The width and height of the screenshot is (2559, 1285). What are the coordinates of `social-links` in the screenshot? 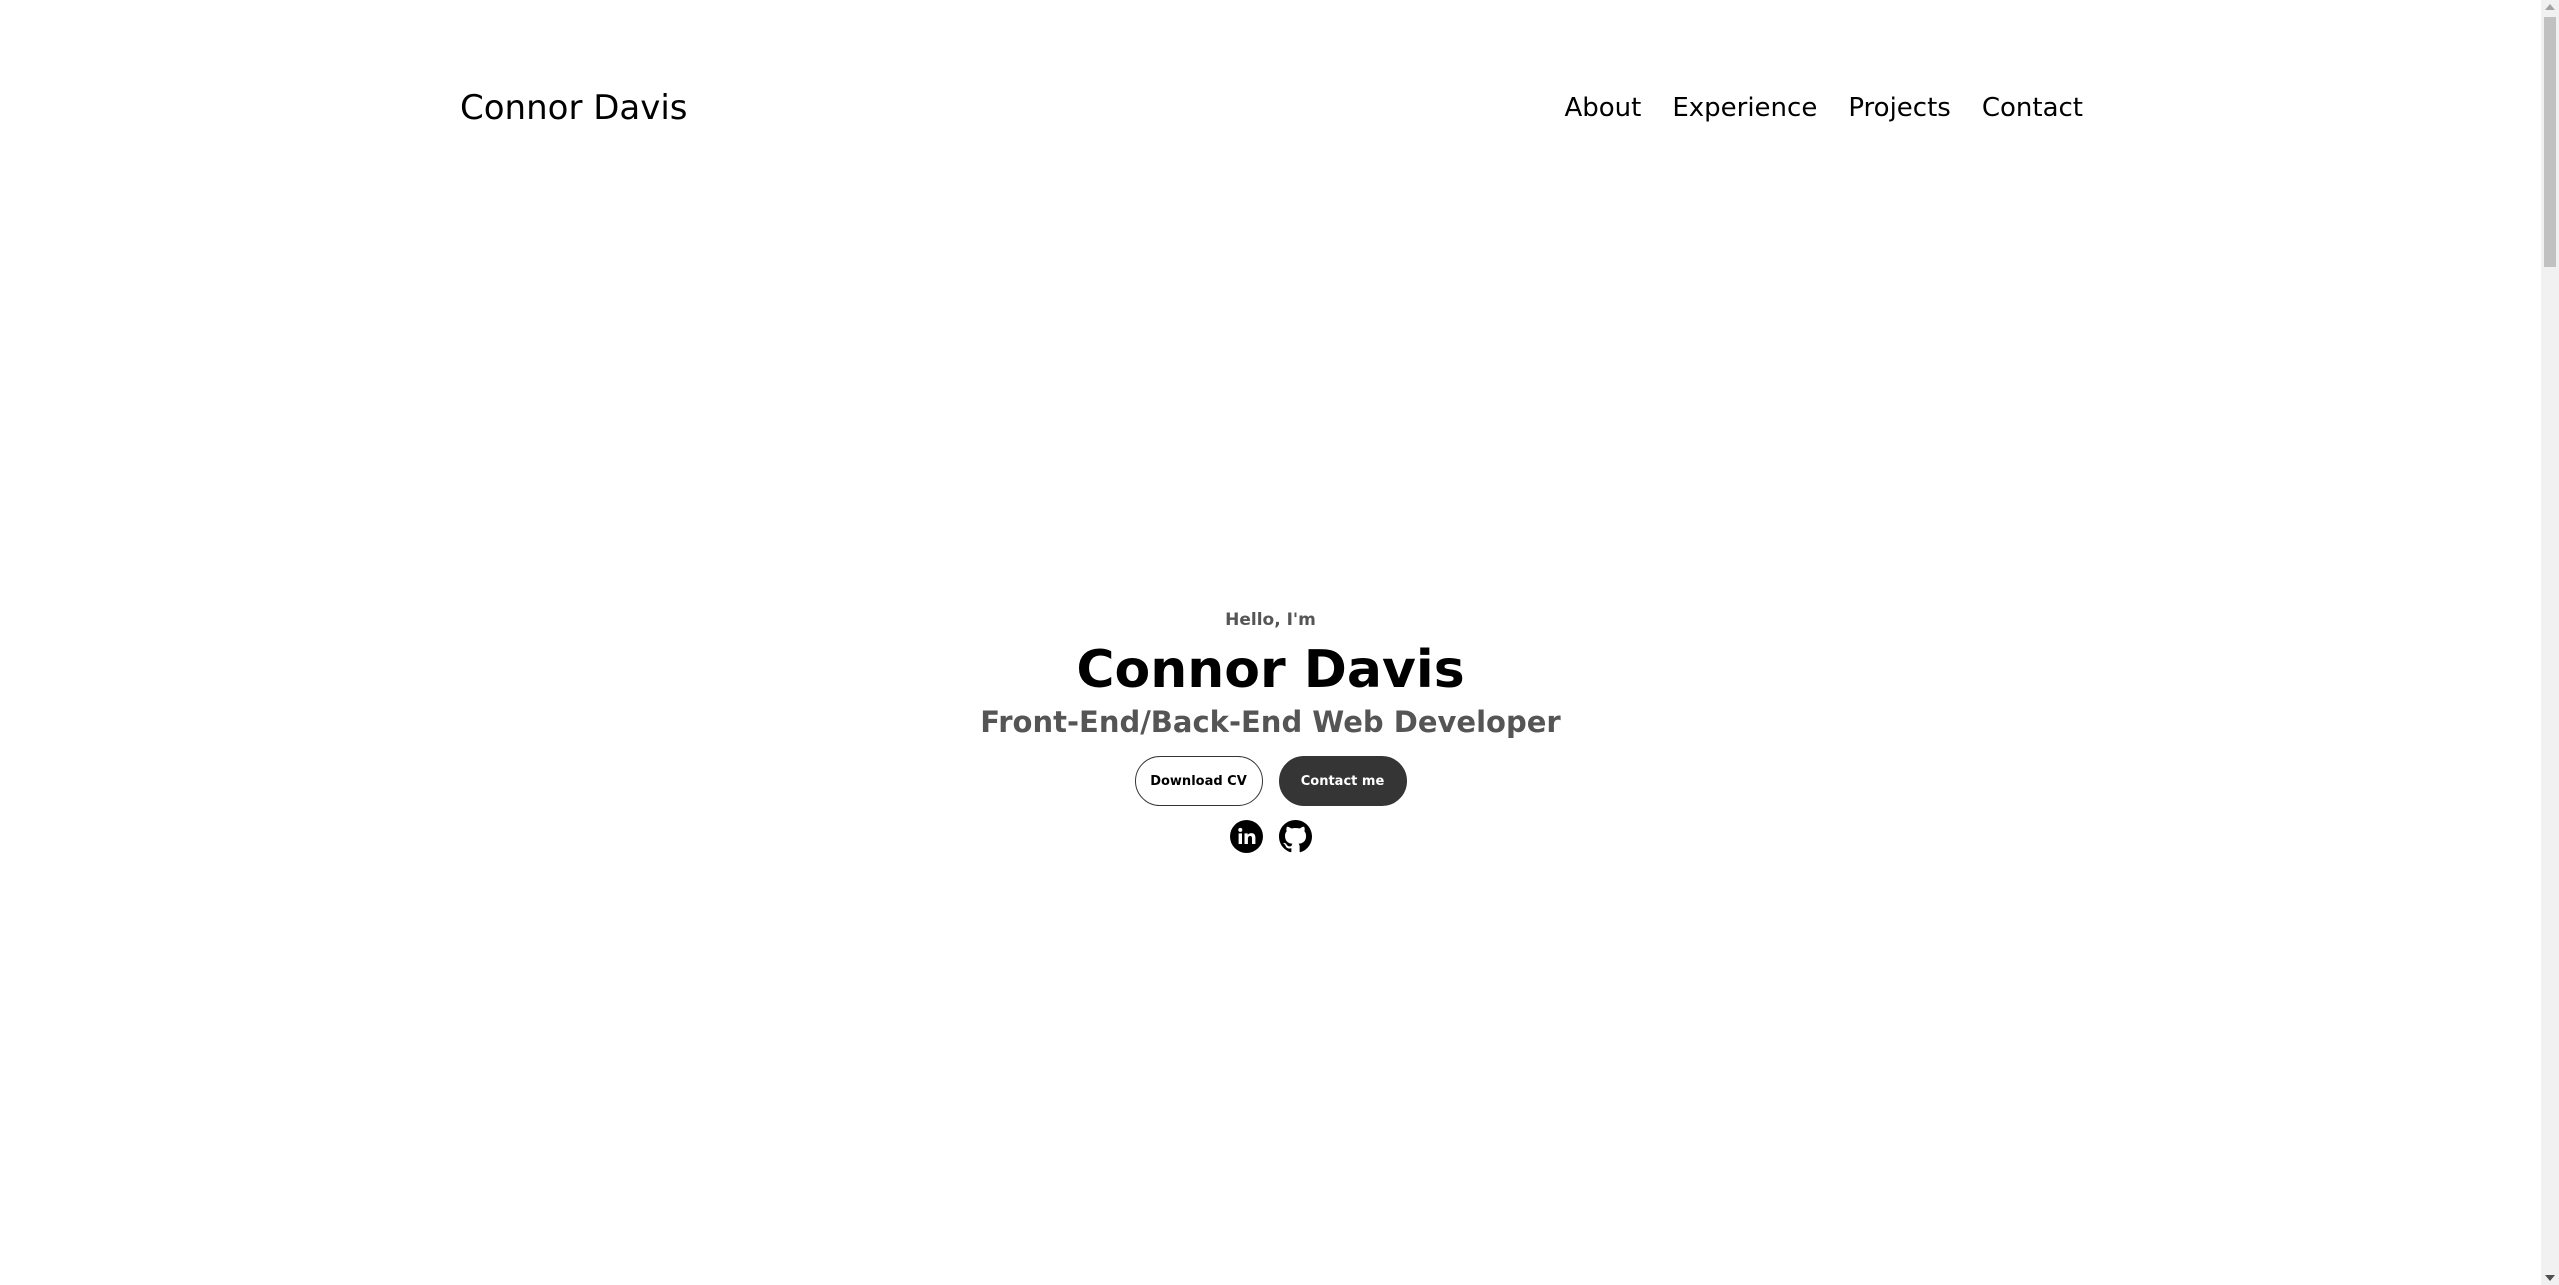 It's located at (1270, 836).